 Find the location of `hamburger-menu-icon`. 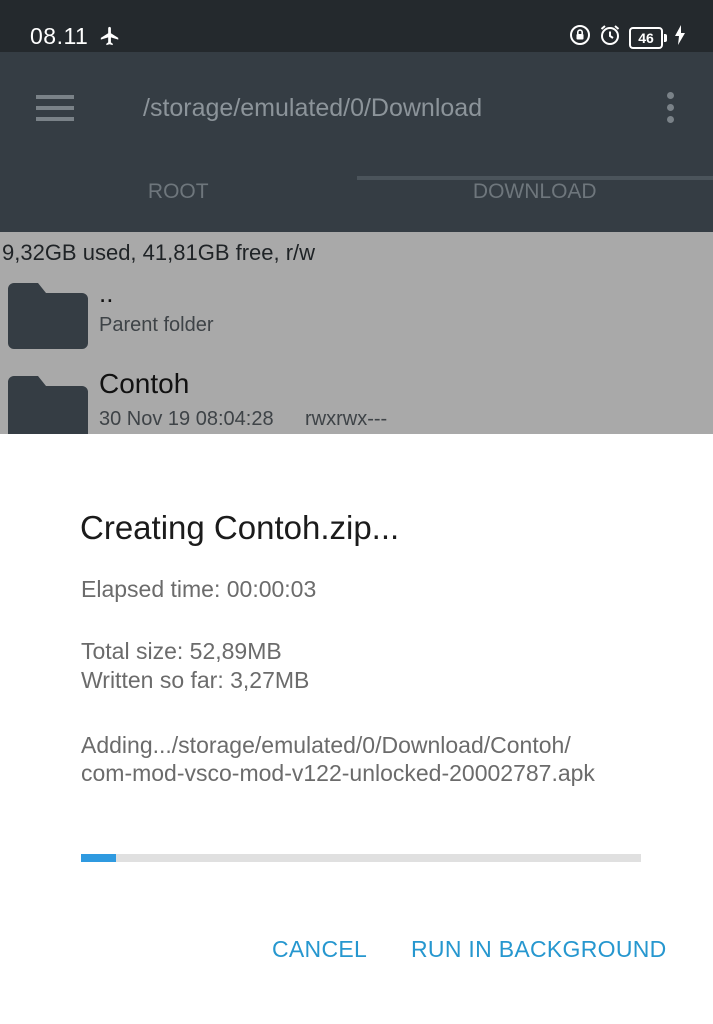

hamburger-menu-icon is located at coordinates (55, 108).